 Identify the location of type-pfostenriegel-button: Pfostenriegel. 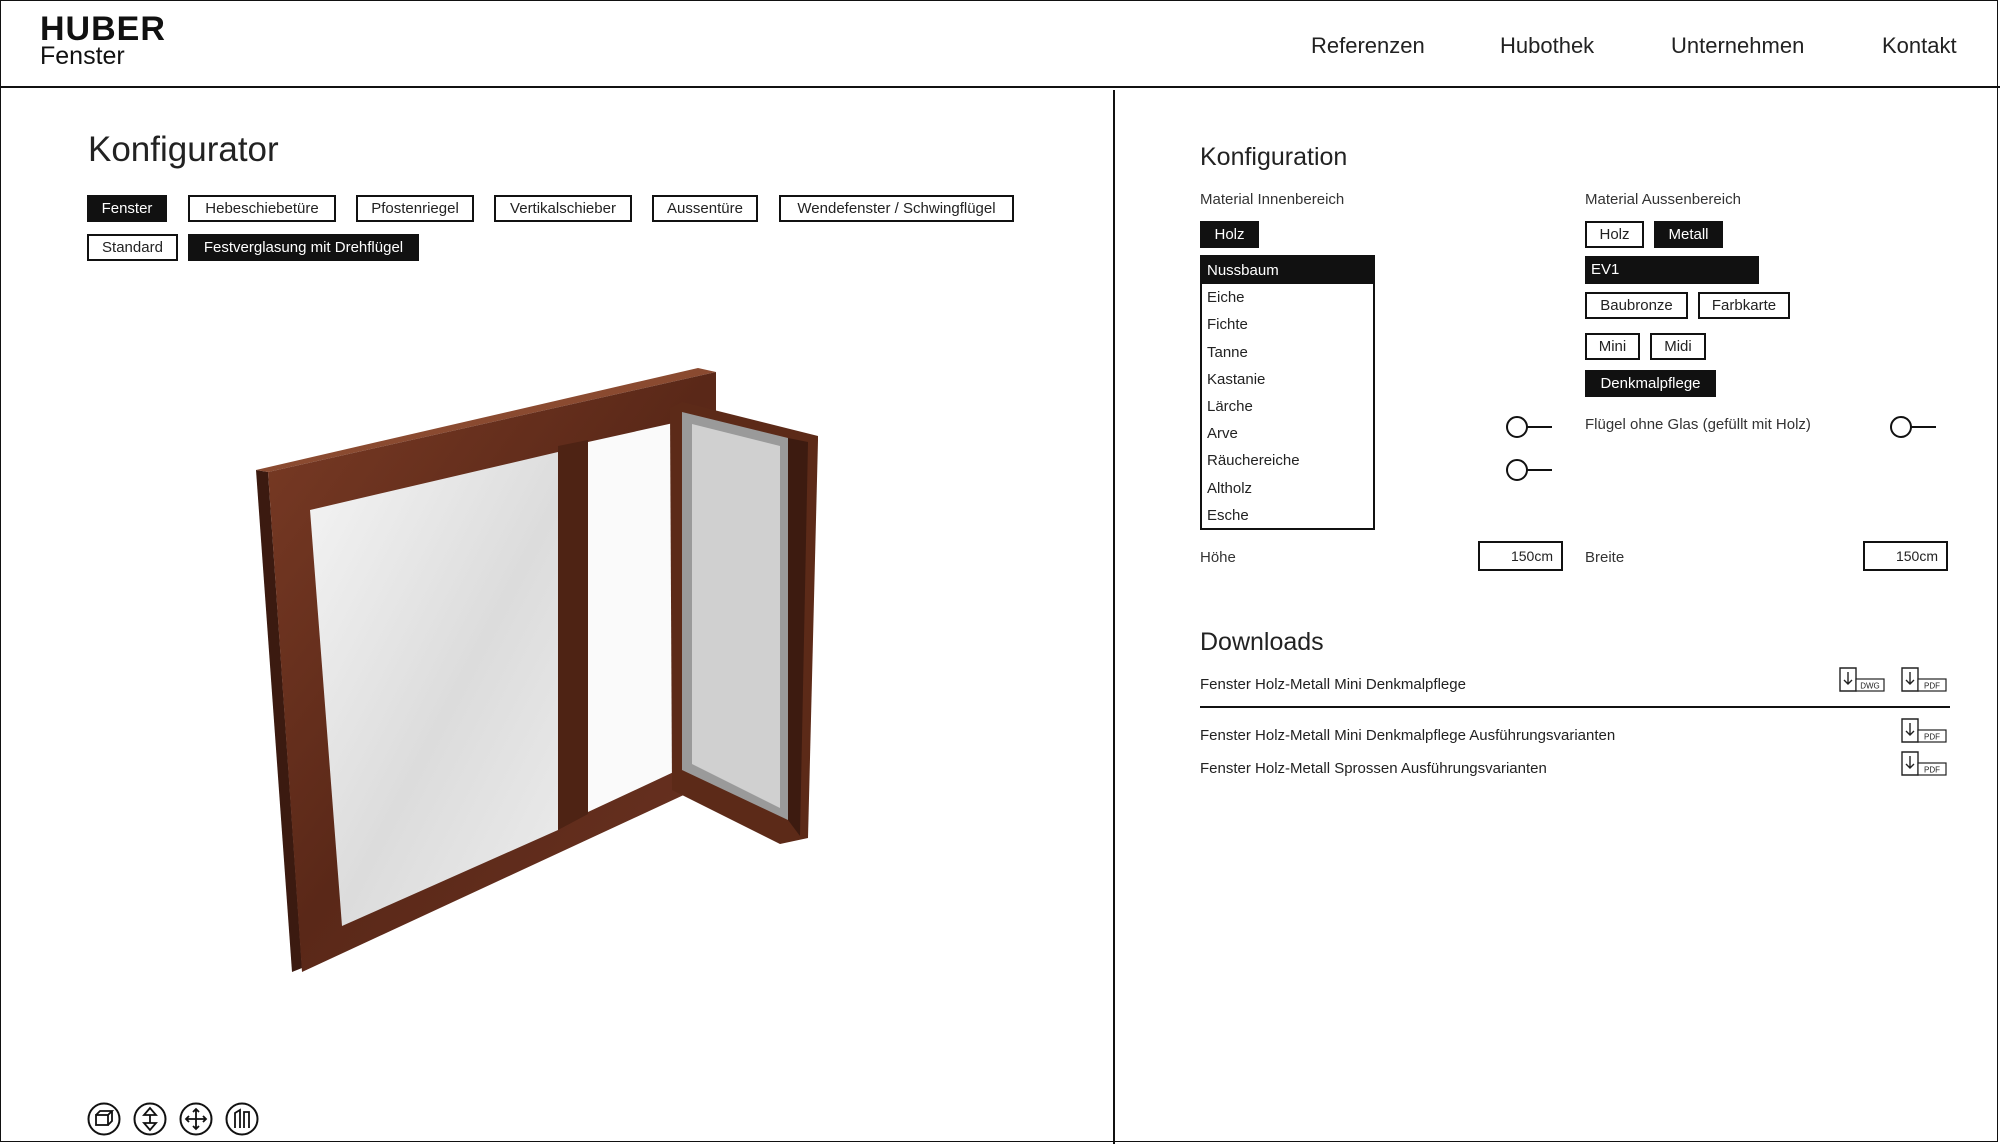
(415, 208).